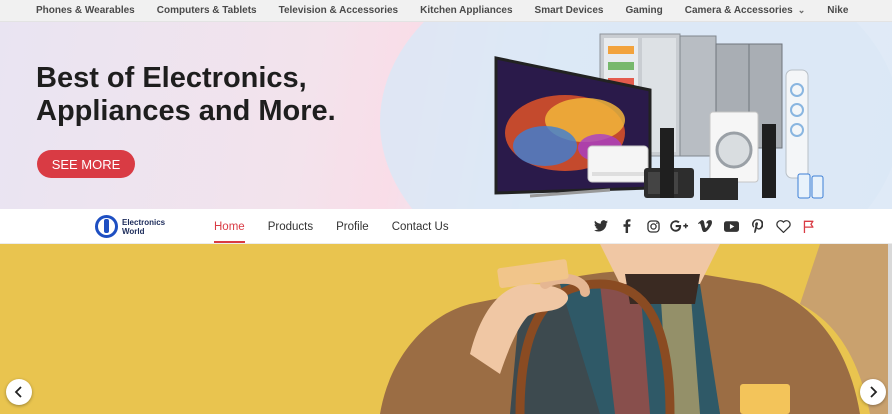 The width and height of the screenshot is (892, 414). What do you see at coordinates (643, 10) in the screenshot?
I see `category-gaming: Gaming` at bounding box center [643, 10].